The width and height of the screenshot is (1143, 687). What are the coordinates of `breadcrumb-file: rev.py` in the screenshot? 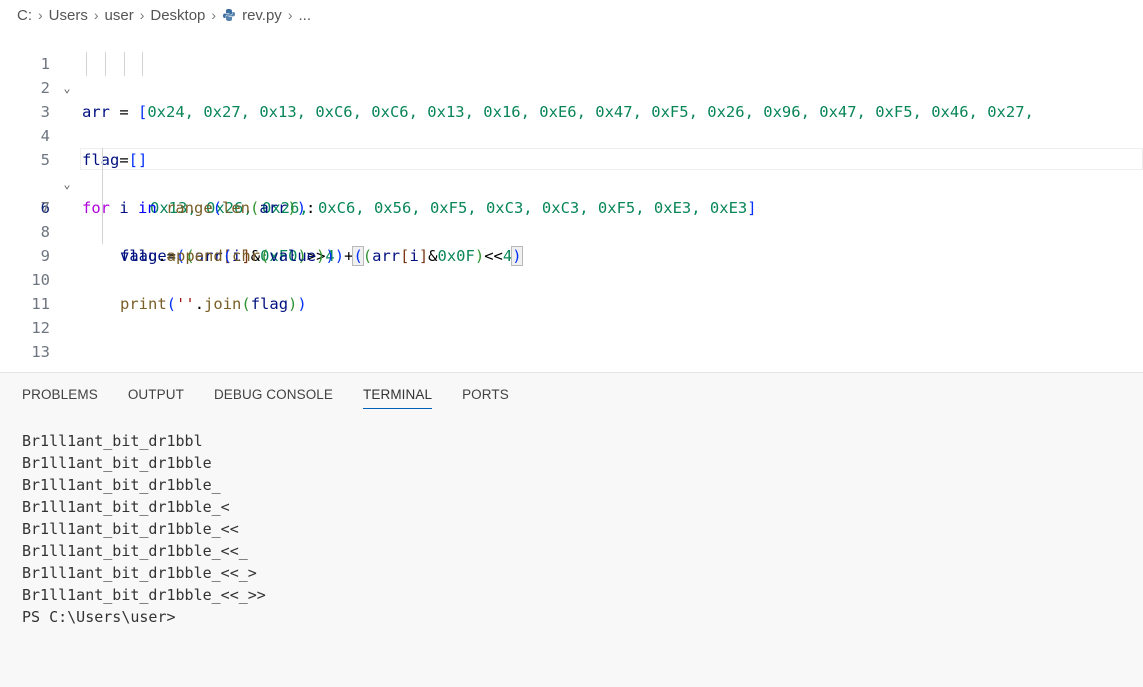 It's located at (262, 15).